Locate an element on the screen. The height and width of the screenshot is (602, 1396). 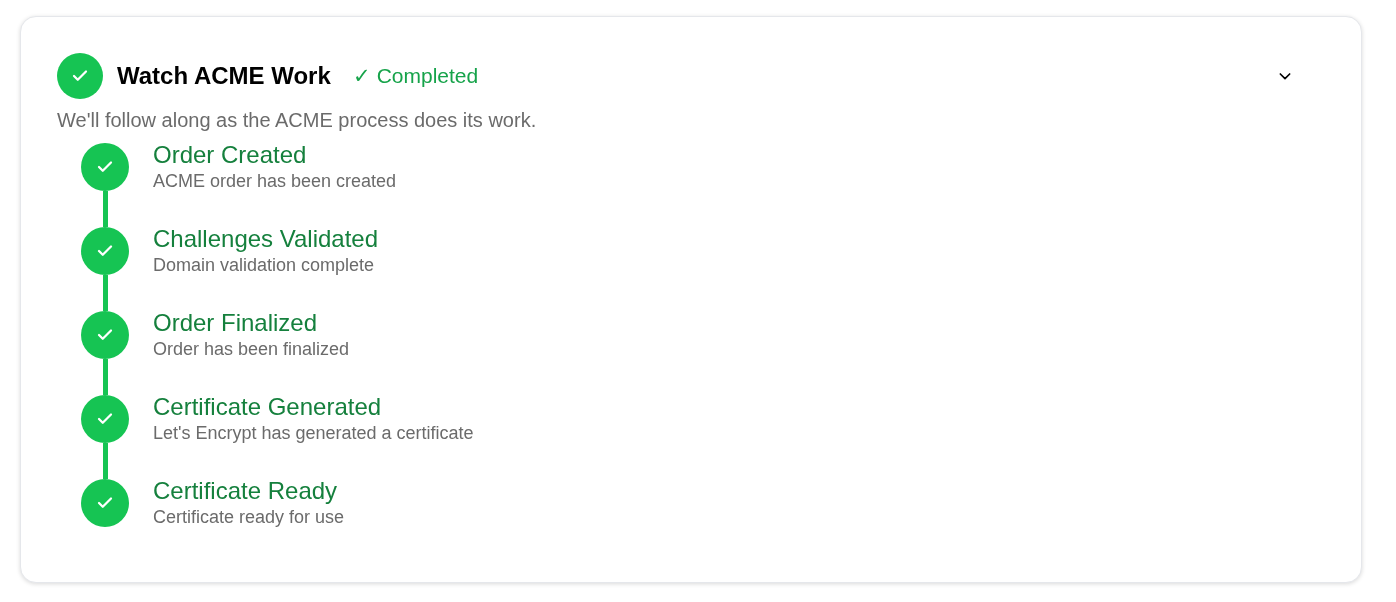
step-subtitle: Domain validation complete is located at coordinates (264, 265).